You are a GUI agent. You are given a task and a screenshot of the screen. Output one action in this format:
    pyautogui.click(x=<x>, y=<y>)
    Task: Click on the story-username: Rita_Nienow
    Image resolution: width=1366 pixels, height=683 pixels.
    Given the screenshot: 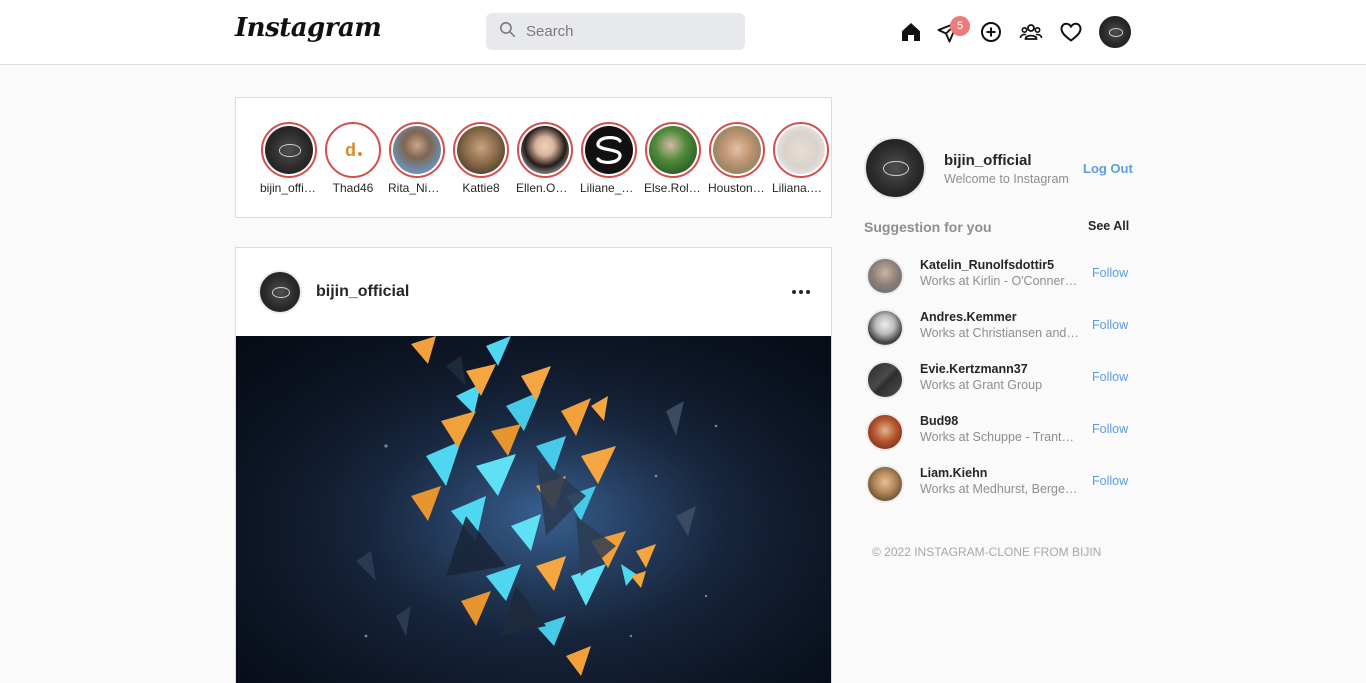 What is the action you would take?
    pyautogui.click(x=417, y=188)
    